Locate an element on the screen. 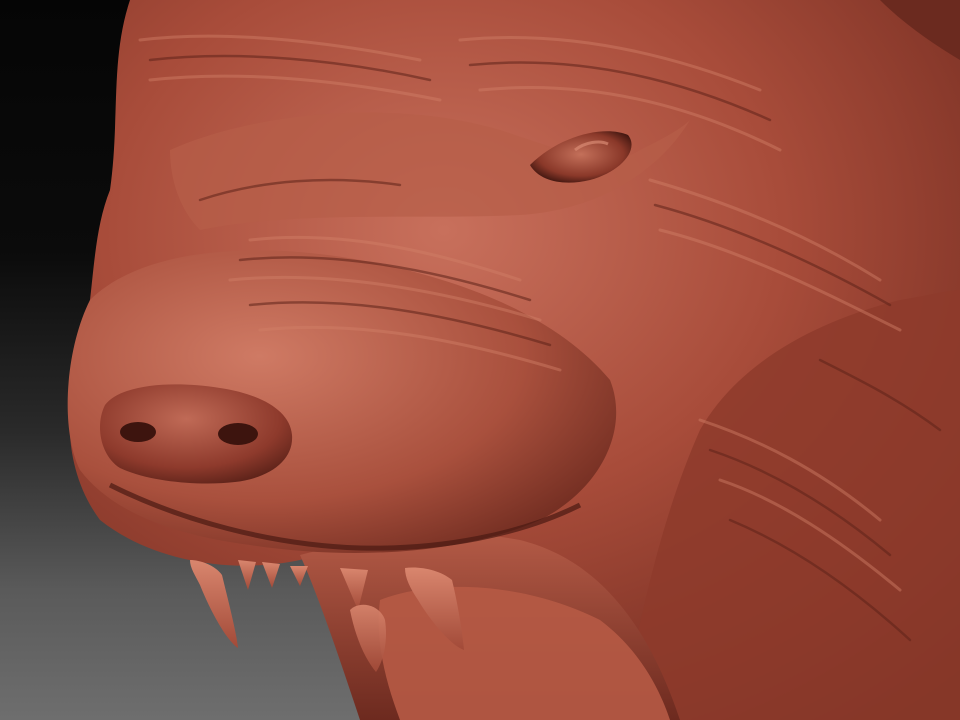  fang-left is located at coordinates (214, 604).